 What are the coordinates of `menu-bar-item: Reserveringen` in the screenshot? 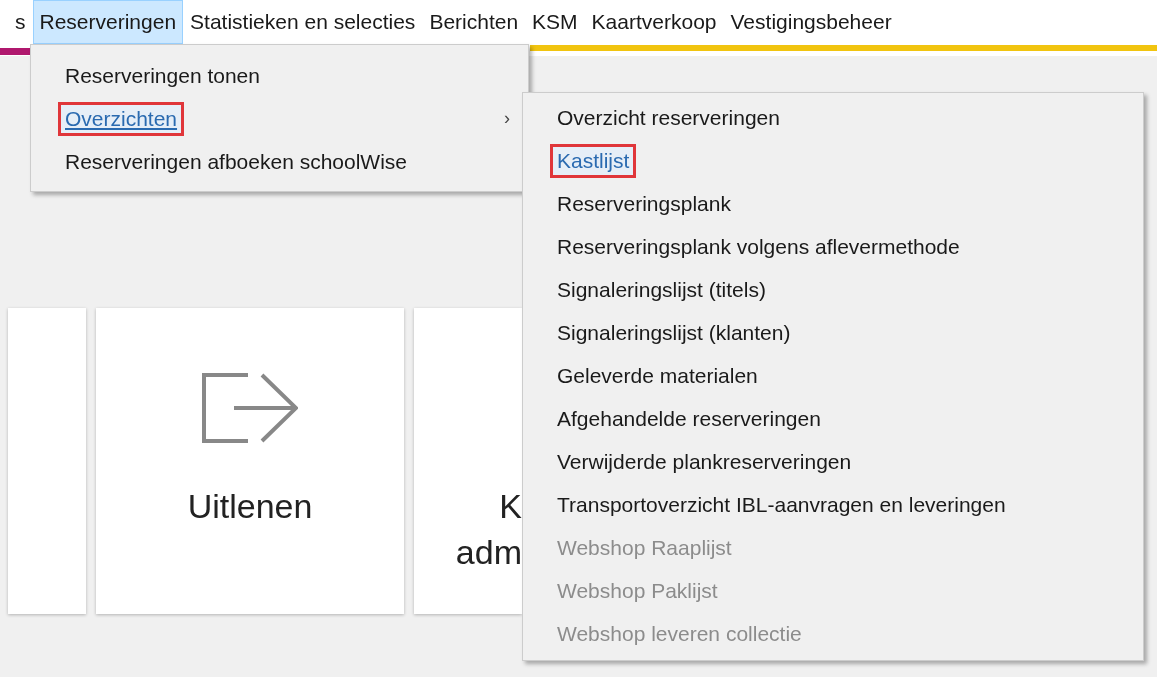 It's located at (108, 22).